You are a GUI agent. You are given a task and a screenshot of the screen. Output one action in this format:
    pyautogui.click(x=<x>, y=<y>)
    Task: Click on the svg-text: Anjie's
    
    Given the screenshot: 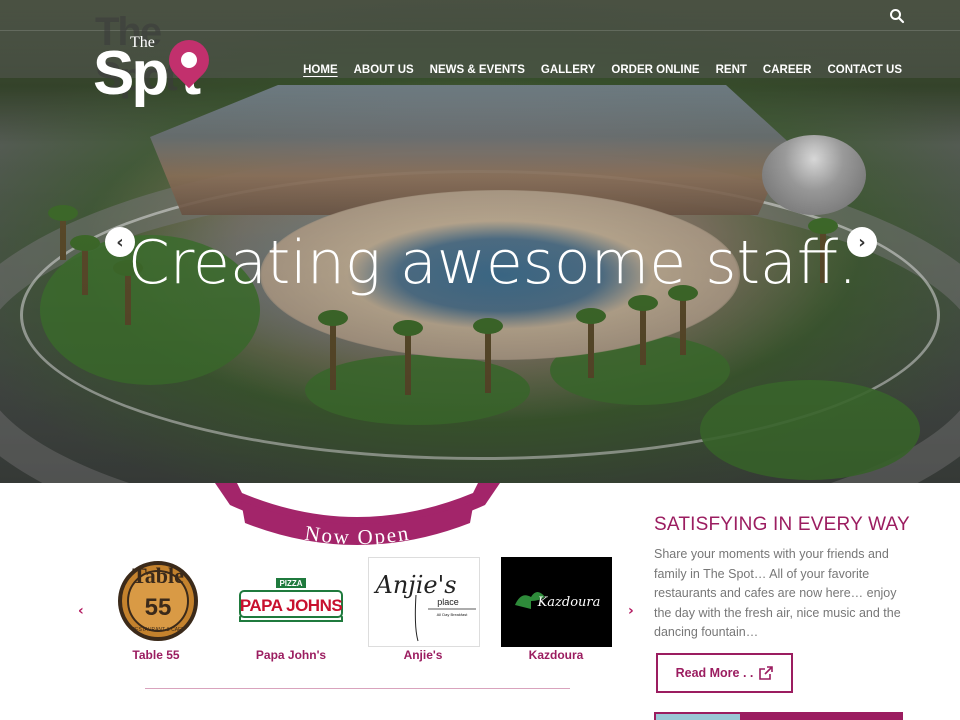 What is the action you would take?
    pyautogui.click(x=414, y=585)
    